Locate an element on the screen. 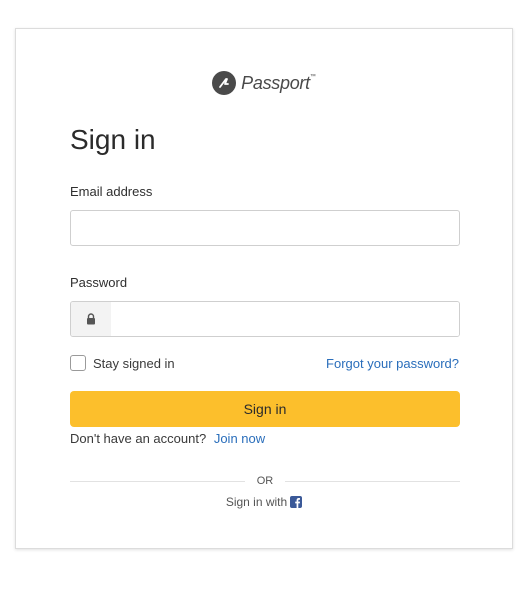 The width and height of the screenshot is (531, 592). divider-line-left is located at coordinates (157, 481).